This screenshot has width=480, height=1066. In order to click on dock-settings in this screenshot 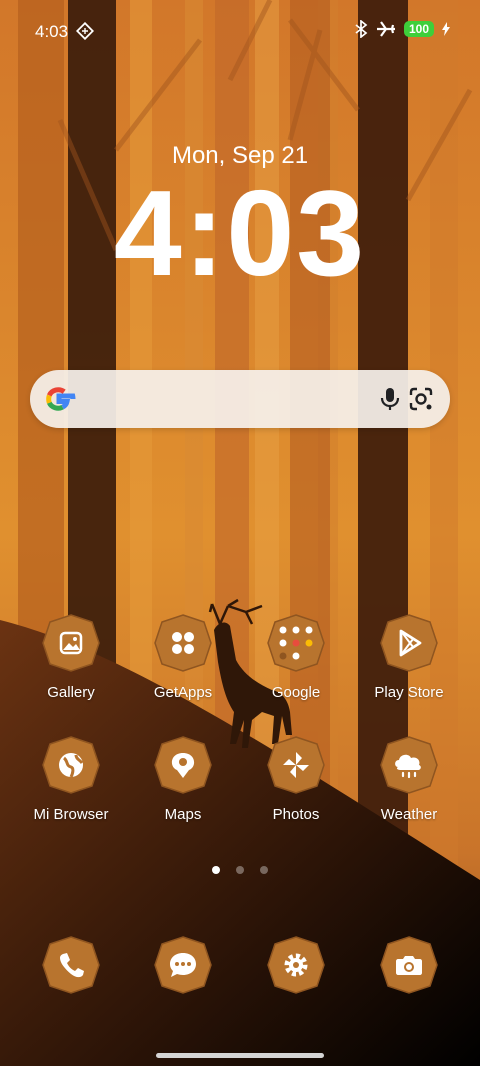, I will do `click(296, 965)`.